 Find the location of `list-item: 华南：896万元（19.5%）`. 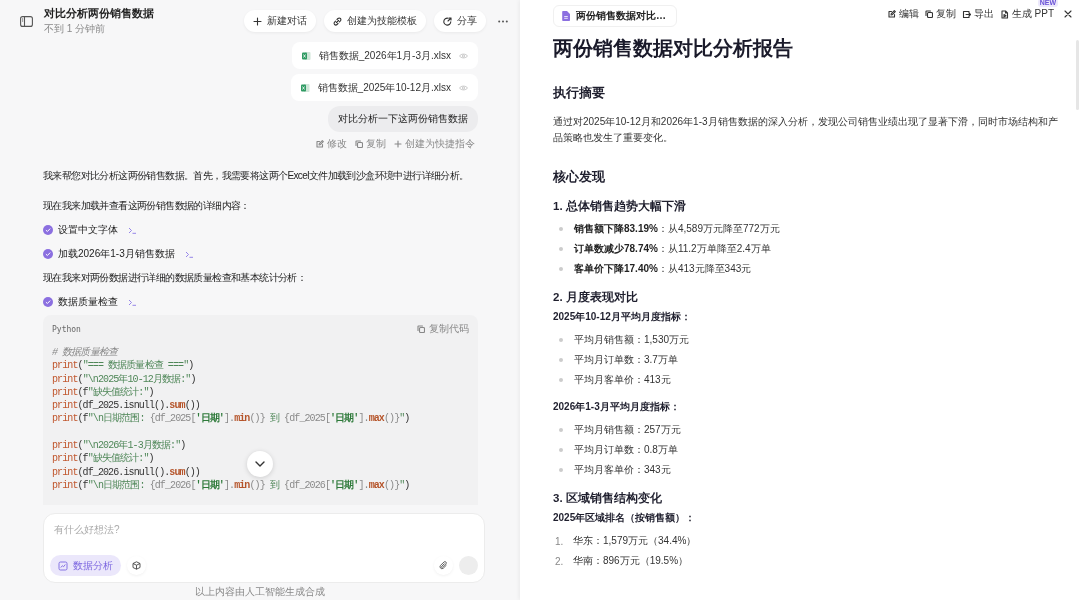

list-item: 华南：896万元（19.5%） is located at coordinates (631, 561).